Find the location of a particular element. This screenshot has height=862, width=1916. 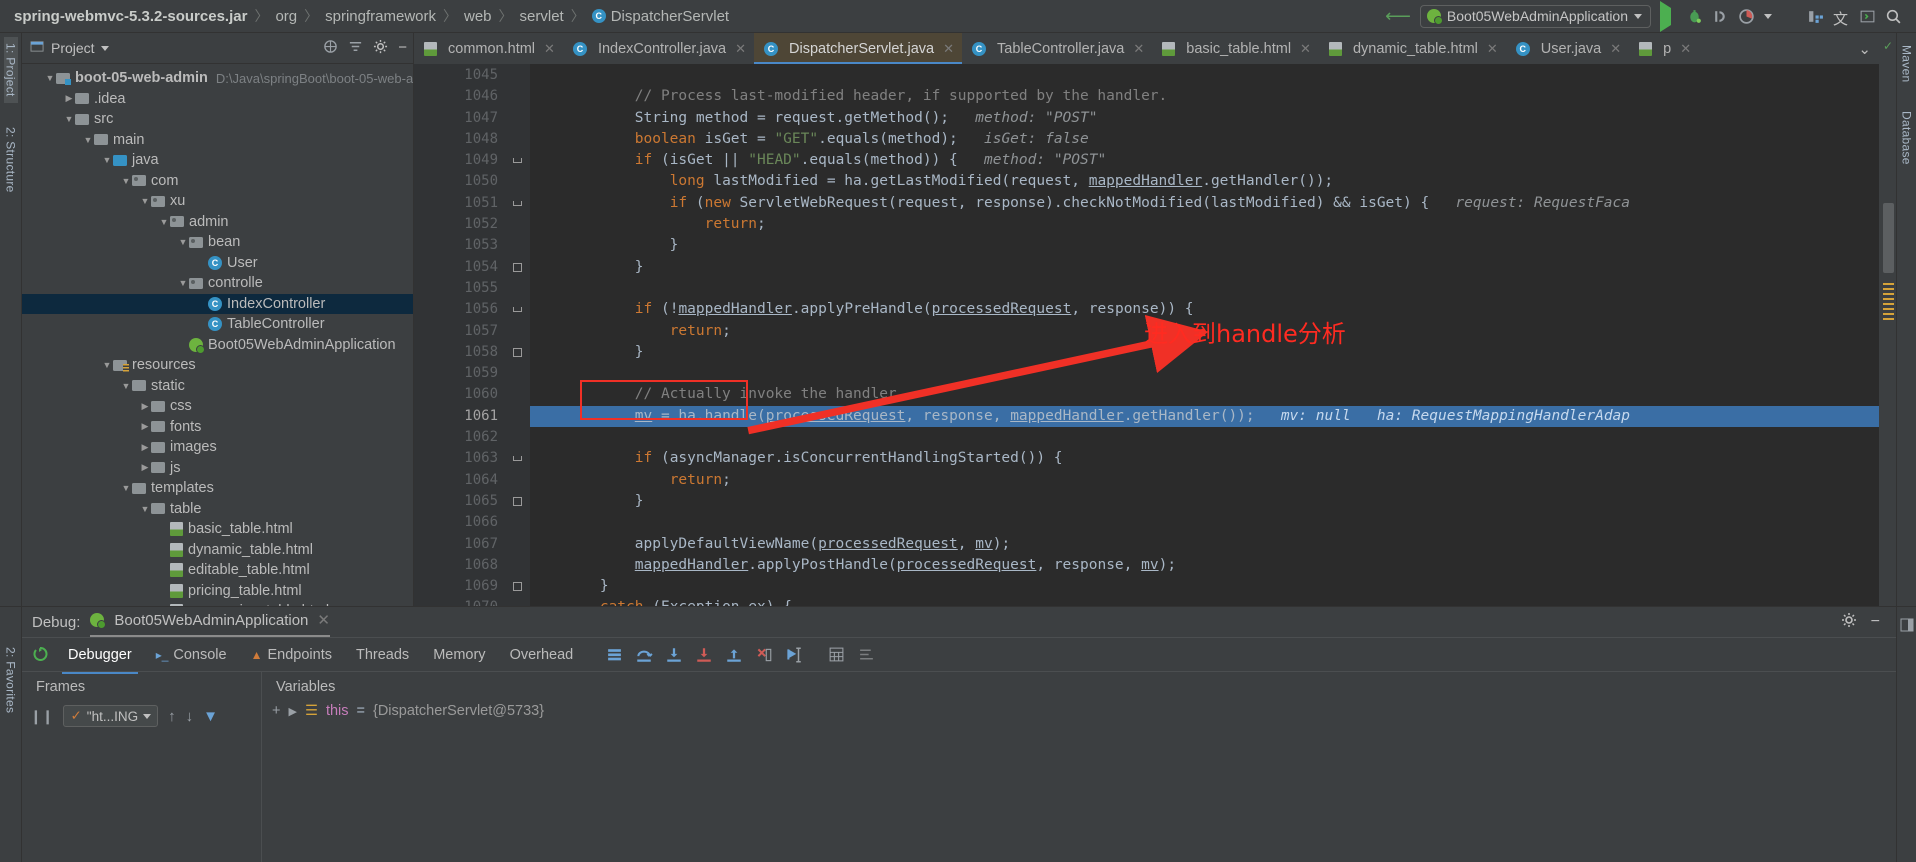

restore-layout-icon is located at coordinates (1907, 625).